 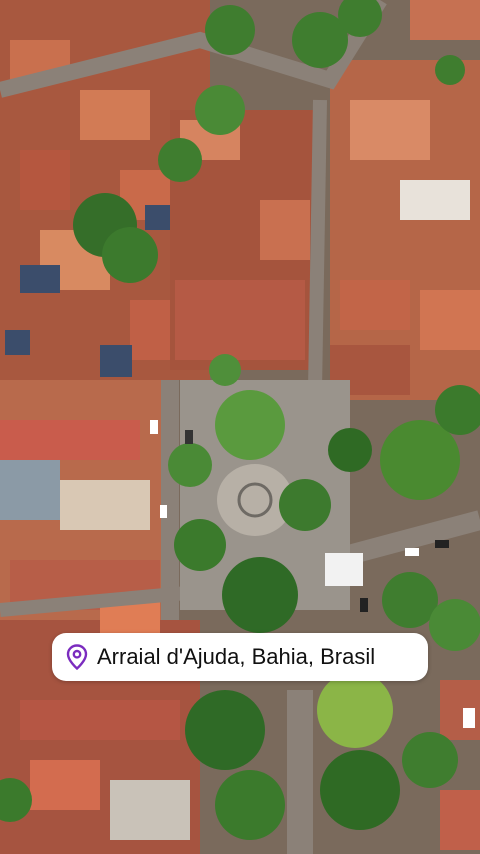 What do you see at coordinates (236, 656) in the screenshot?
I see `location-text: Arraial d'Ajuda, Bahia, Brasil` at bounding box center [236, 656].